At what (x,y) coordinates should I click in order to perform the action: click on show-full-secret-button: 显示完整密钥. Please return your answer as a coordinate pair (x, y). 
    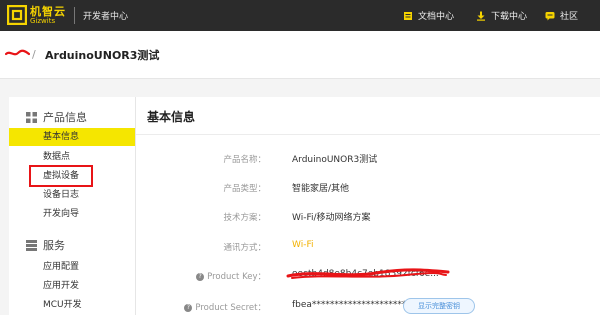
    Looking at the image, I should click on (439, 306).